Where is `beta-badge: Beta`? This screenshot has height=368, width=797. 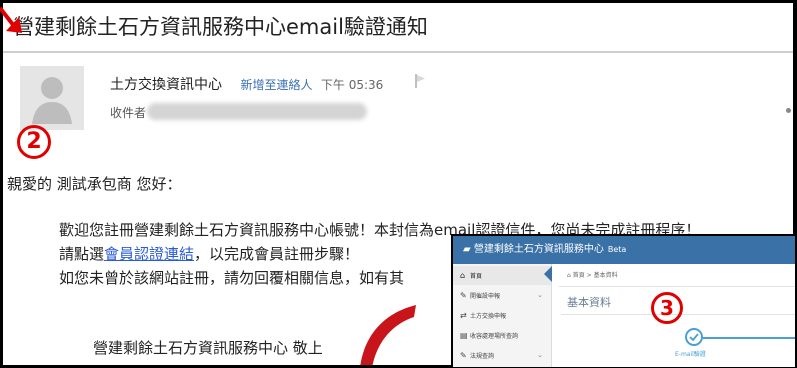
beta-badge: Beta is located at coordinates (617, 249).